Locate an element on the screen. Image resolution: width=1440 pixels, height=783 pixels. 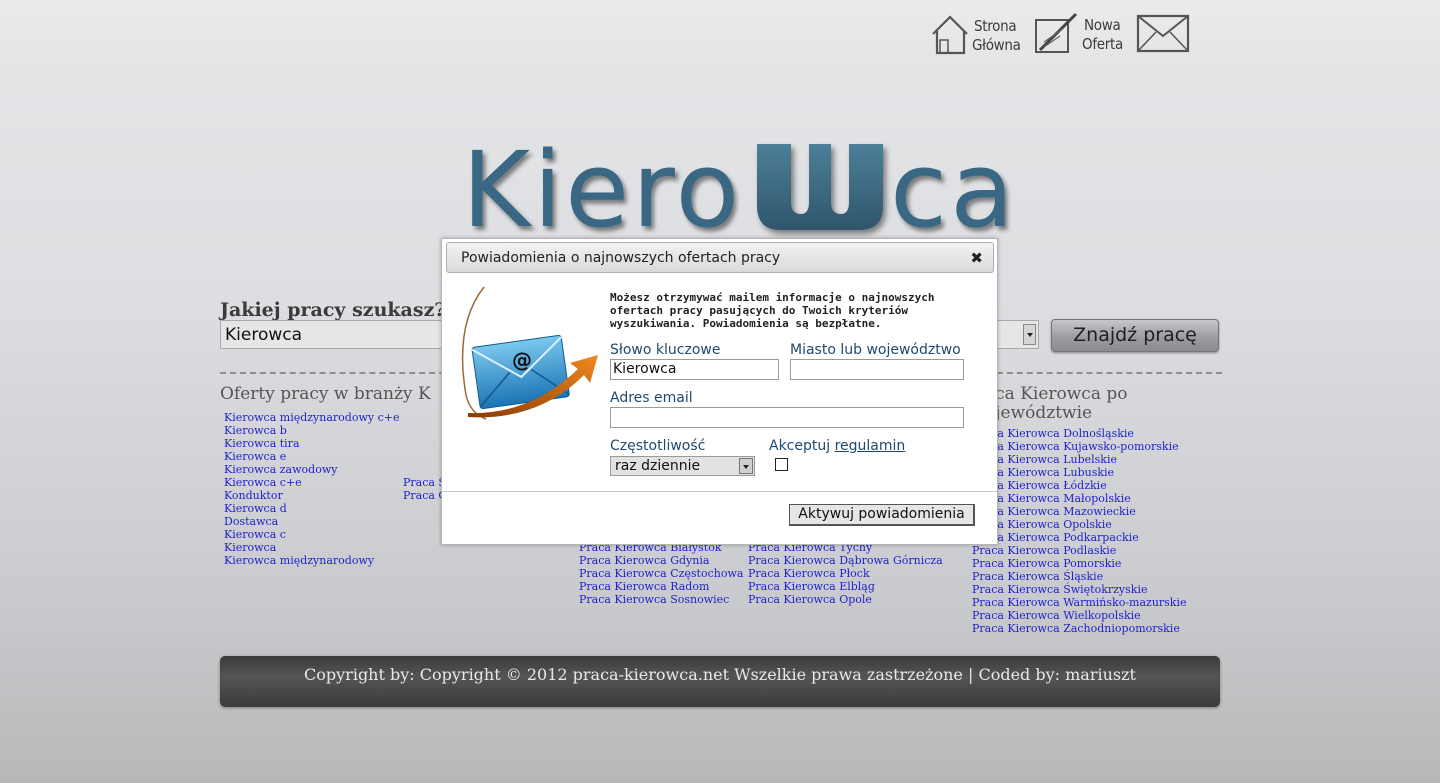
industry-link: Kierowca c is located at coordinates (311, 534).